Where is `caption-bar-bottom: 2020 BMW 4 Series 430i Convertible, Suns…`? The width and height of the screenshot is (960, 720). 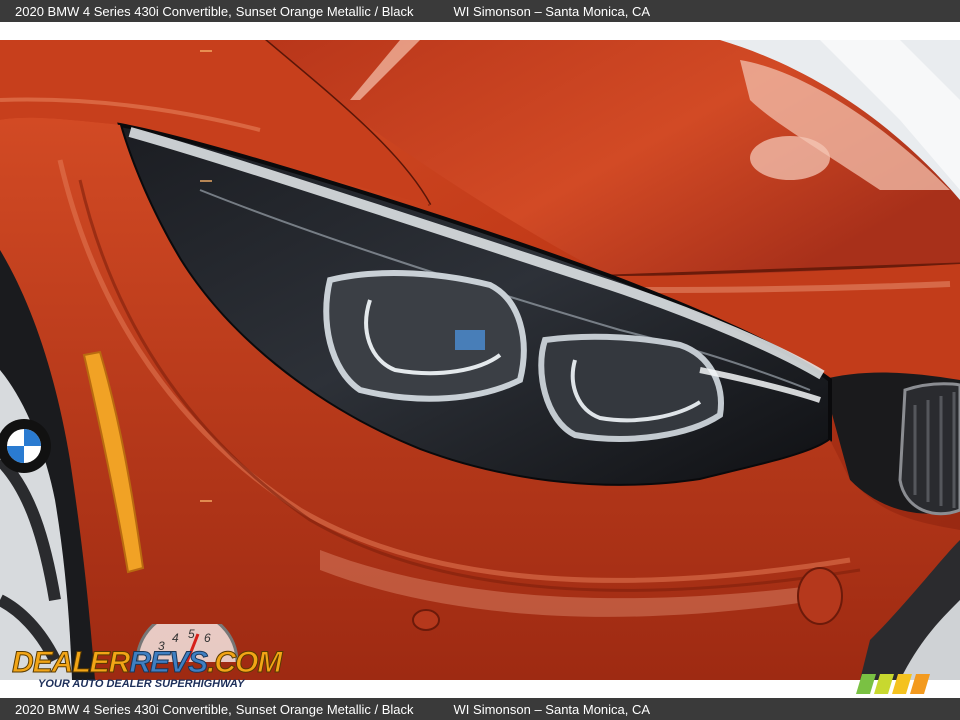 caption-bar-bottom: 2020 BMW 4 Series 430i Convertible, Suns… is located at coordinates (480, 709).